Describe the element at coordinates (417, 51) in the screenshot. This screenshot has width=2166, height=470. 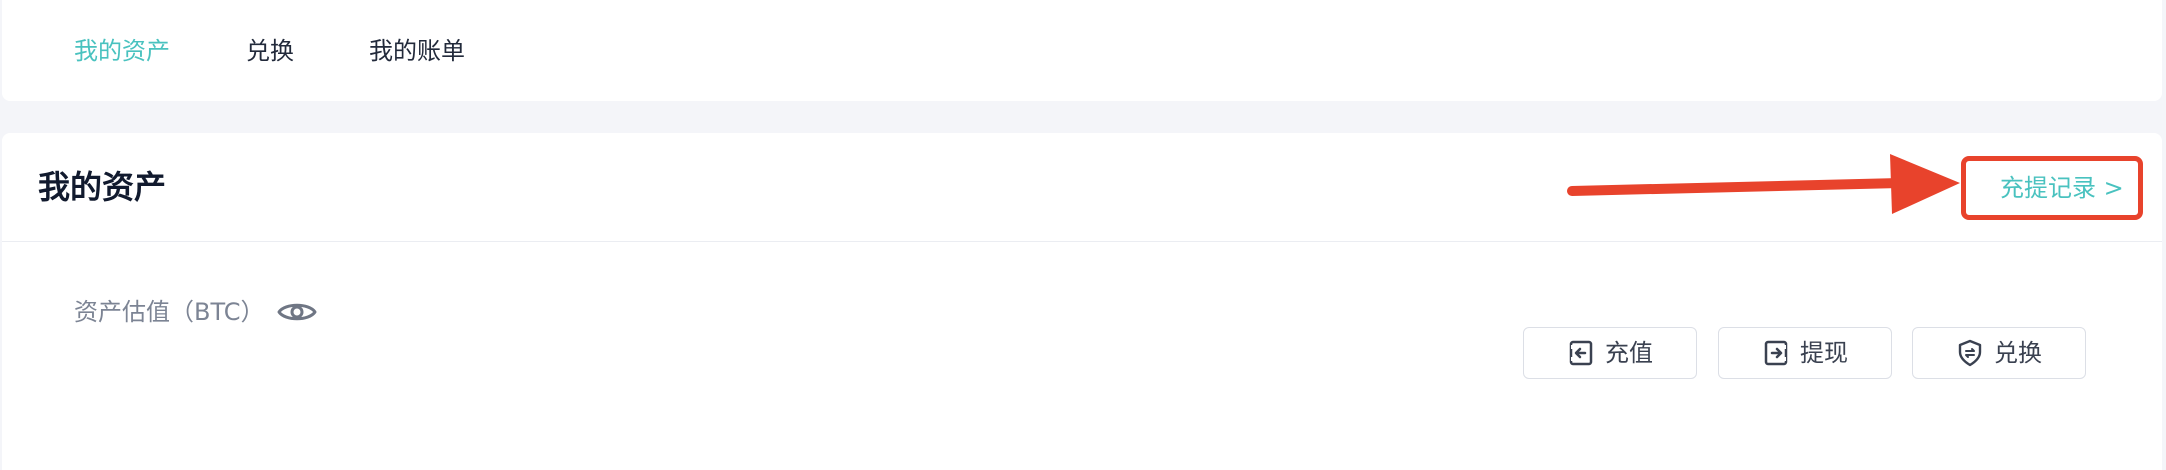
I see `tab-my-bills: 我的账单` at that location.